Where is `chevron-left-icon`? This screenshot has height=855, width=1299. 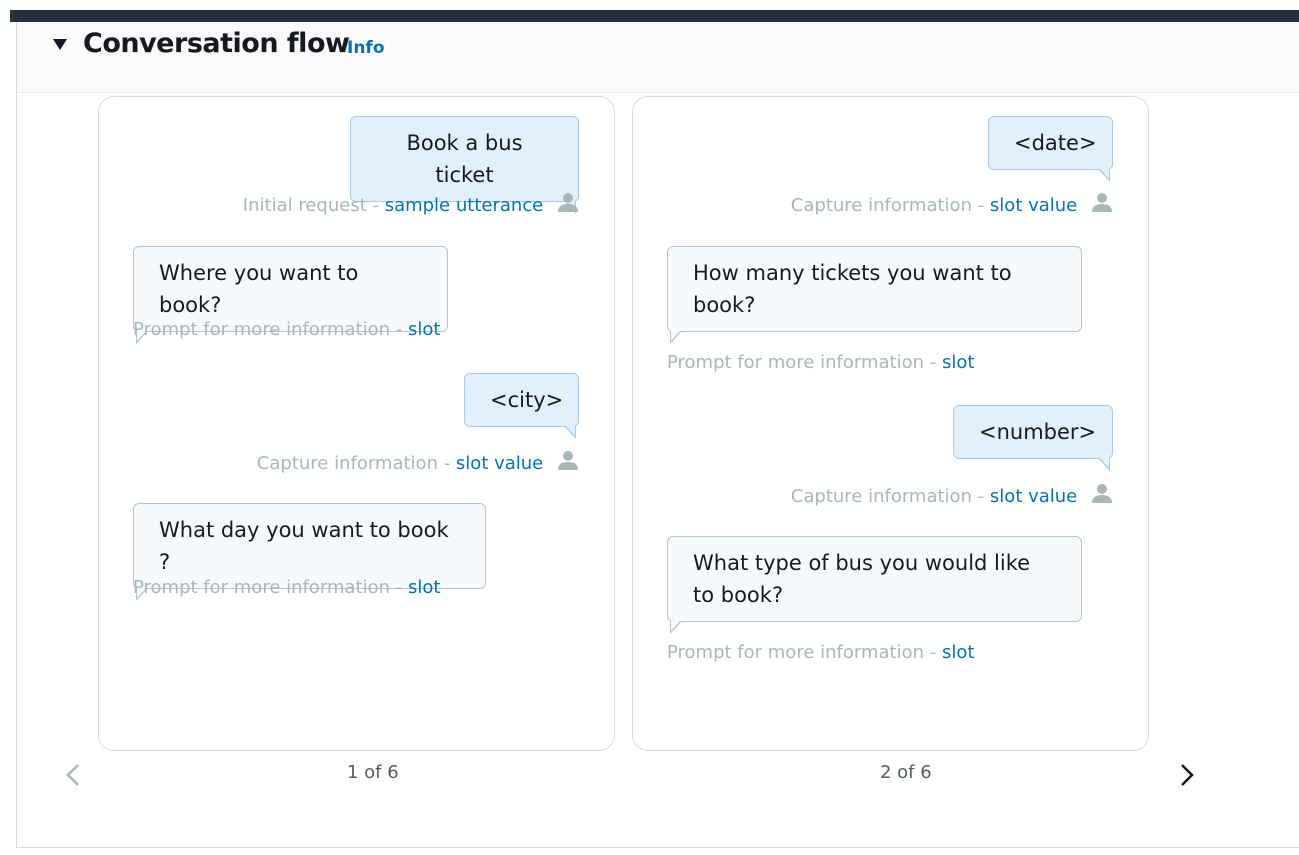 chevron-left-icon is located at coordinates (75, 775).